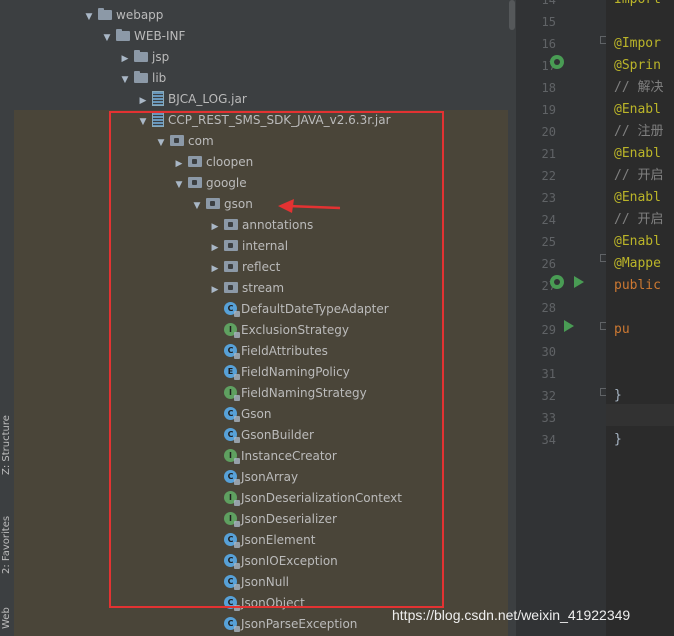  I want to click on tree-node: C JsonObject, so click(257, 603).